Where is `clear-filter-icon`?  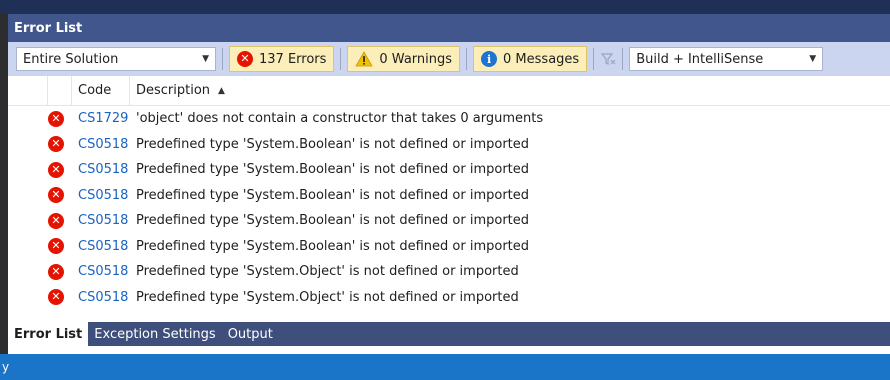 clear-filter-icon is located at coordinates (608, 59).